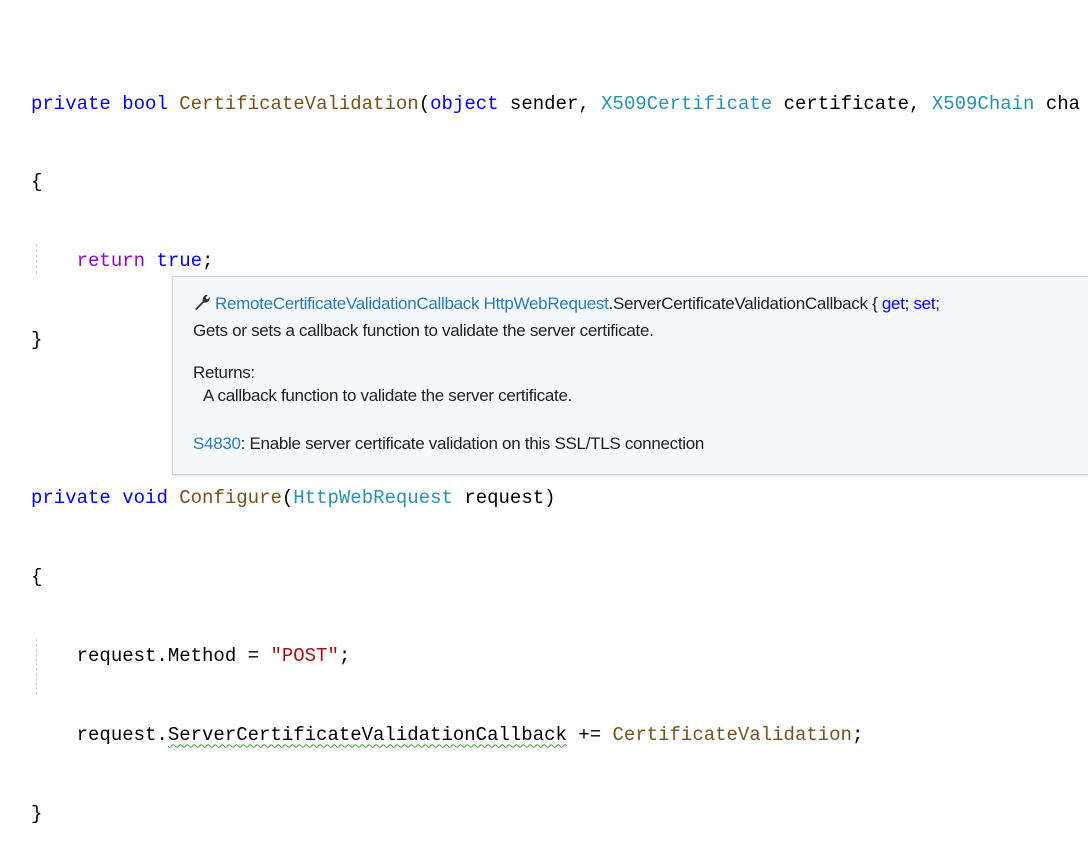  What do you see at coordinates (589, 734) in the screenshot?
I see `code-text: +=` at bounding box center [589, 734].